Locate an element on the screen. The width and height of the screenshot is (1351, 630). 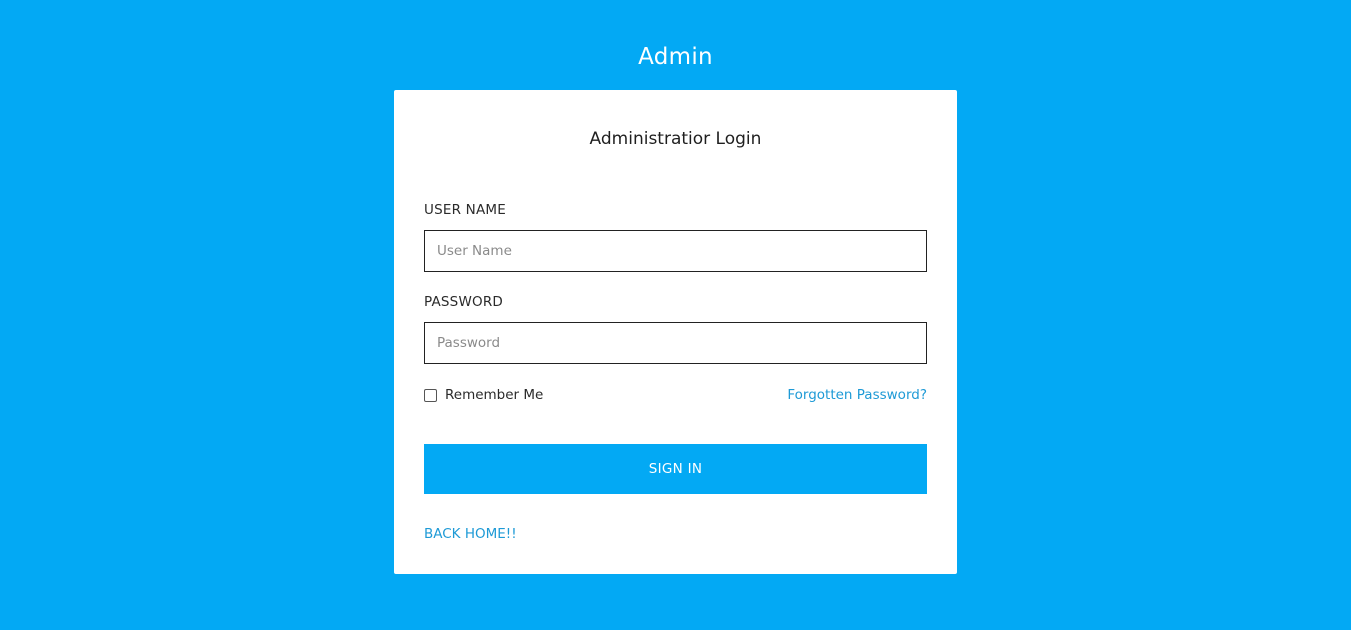
login-card-title: Administratior Login is located at coordinates (675, 139).